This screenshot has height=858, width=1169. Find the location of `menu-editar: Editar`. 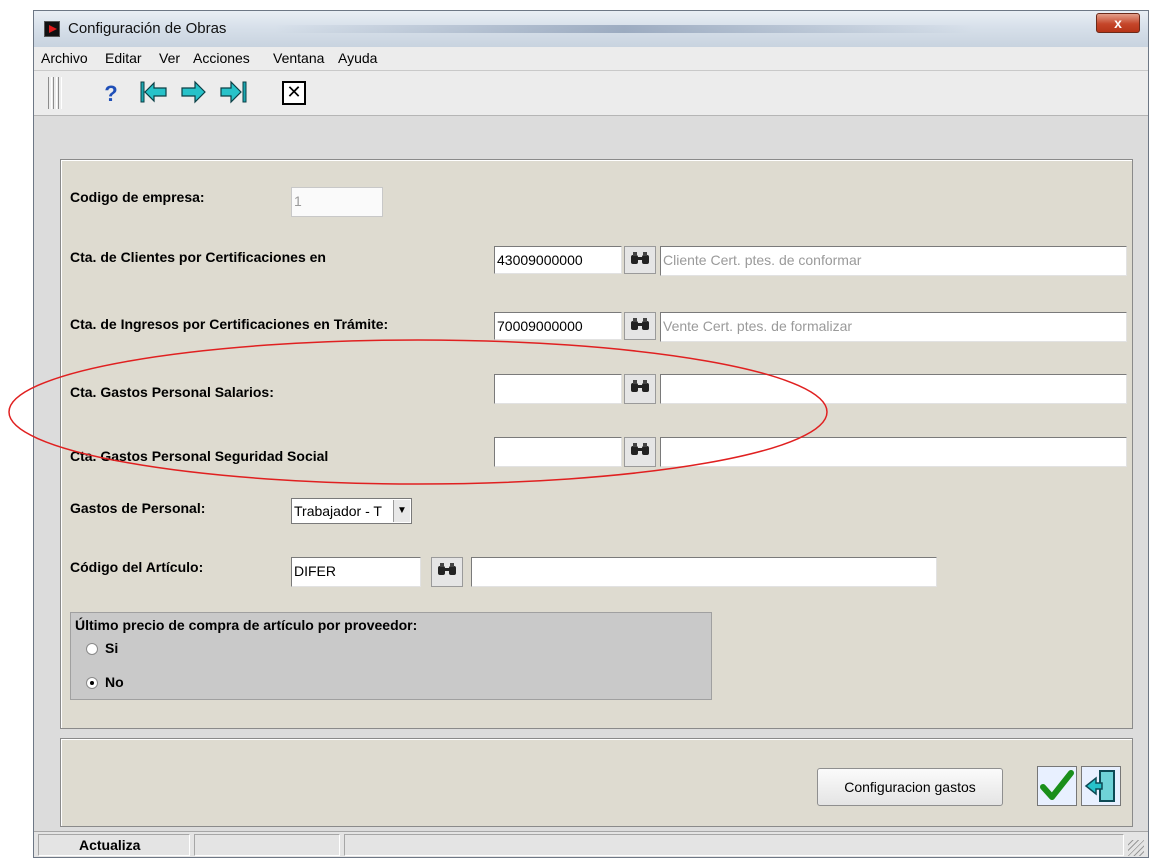

menu-editar: Editar is located at coordinates (123, 58).